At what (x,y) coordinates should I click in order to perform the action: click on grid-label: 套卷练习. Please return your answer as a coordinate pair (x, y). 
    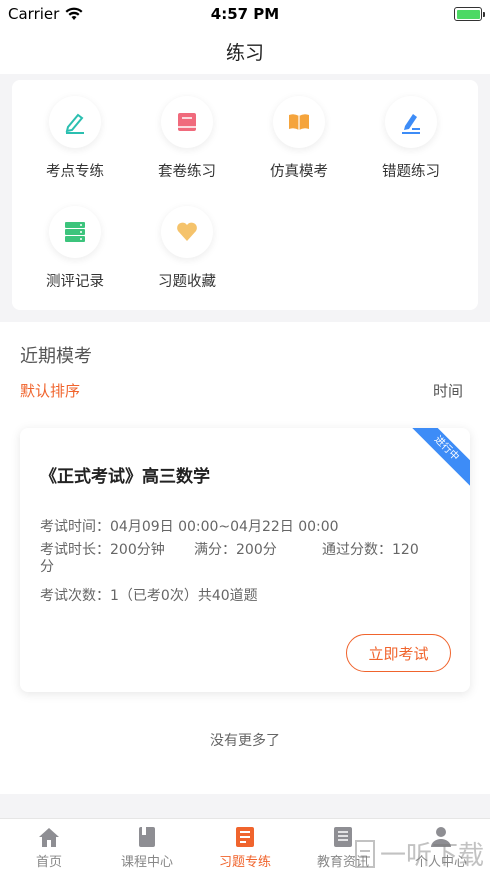
    Looking at the image, I should click on (187, 172).